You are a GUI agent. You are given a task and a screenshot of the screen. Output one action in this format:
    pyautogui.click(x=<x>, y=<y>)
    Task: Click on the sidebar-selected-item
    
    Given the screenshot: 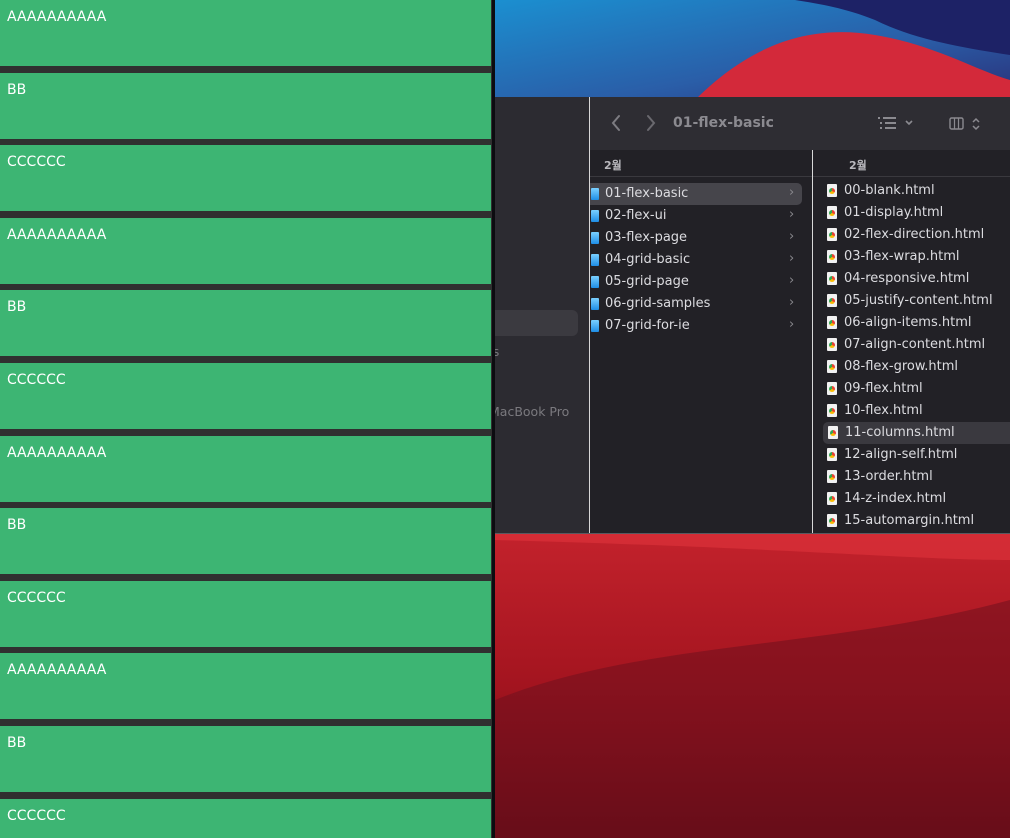 What is the action you would take?
    pyautogui.click(x=536, y=323)
    